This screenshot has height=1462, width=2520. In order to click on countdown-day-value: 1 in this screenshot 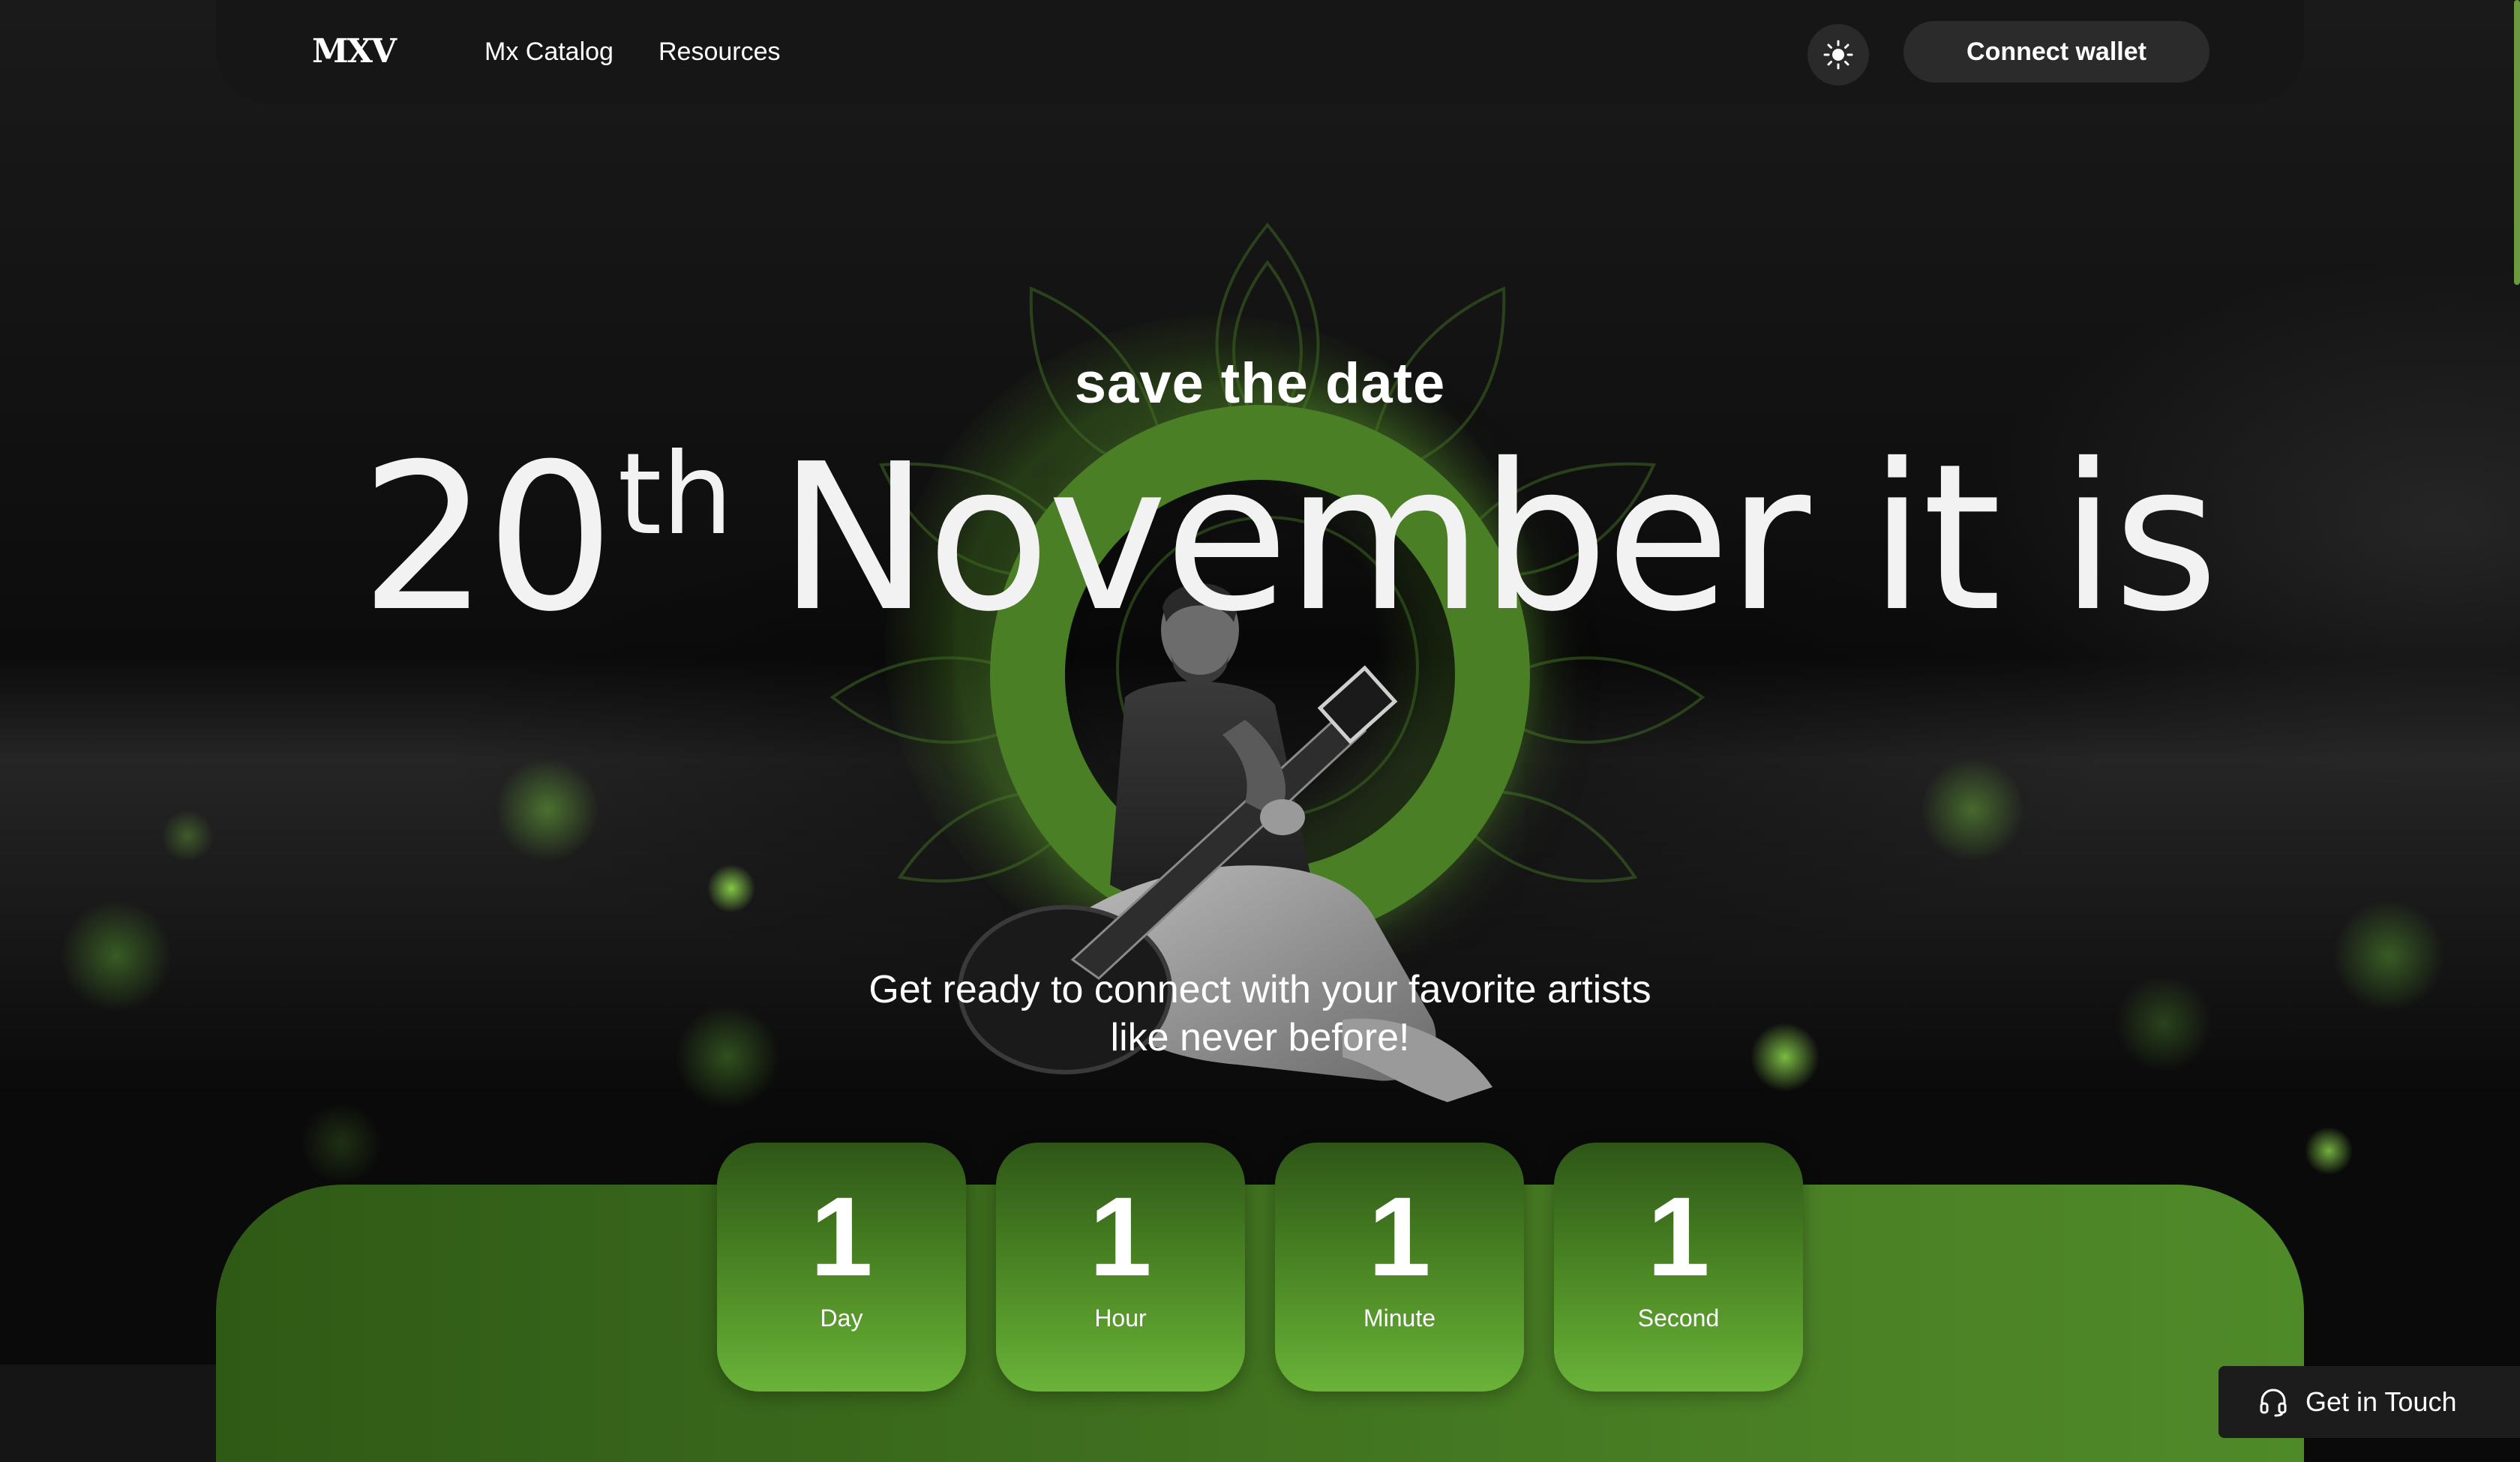, I will do `click(841, 1236)`.